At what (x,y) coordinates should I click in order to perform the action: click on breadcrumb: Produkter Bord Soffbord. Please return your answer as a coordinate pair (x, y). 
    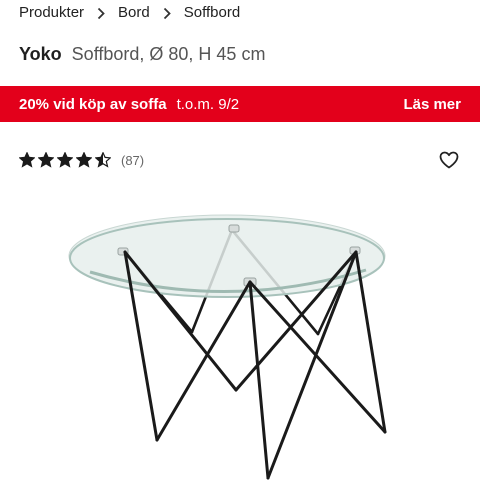
    Looking at the image, I should click on (129, 12).